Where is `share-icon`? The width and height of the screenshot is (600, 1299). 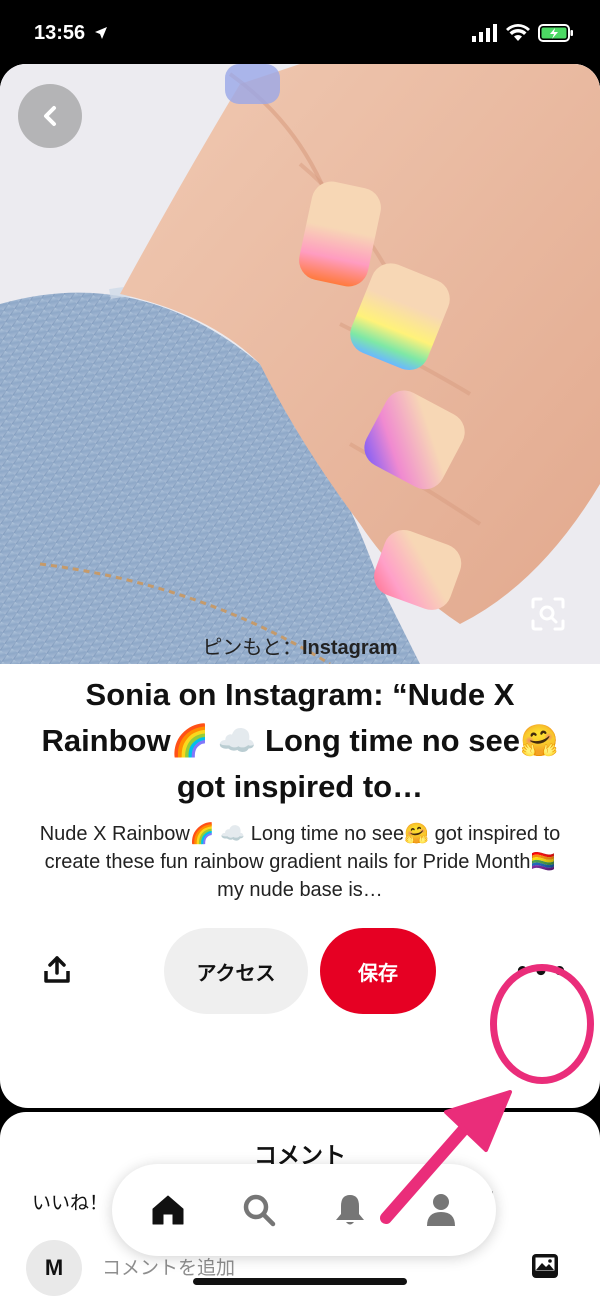
share-icon is located at coordinates (57, 969).